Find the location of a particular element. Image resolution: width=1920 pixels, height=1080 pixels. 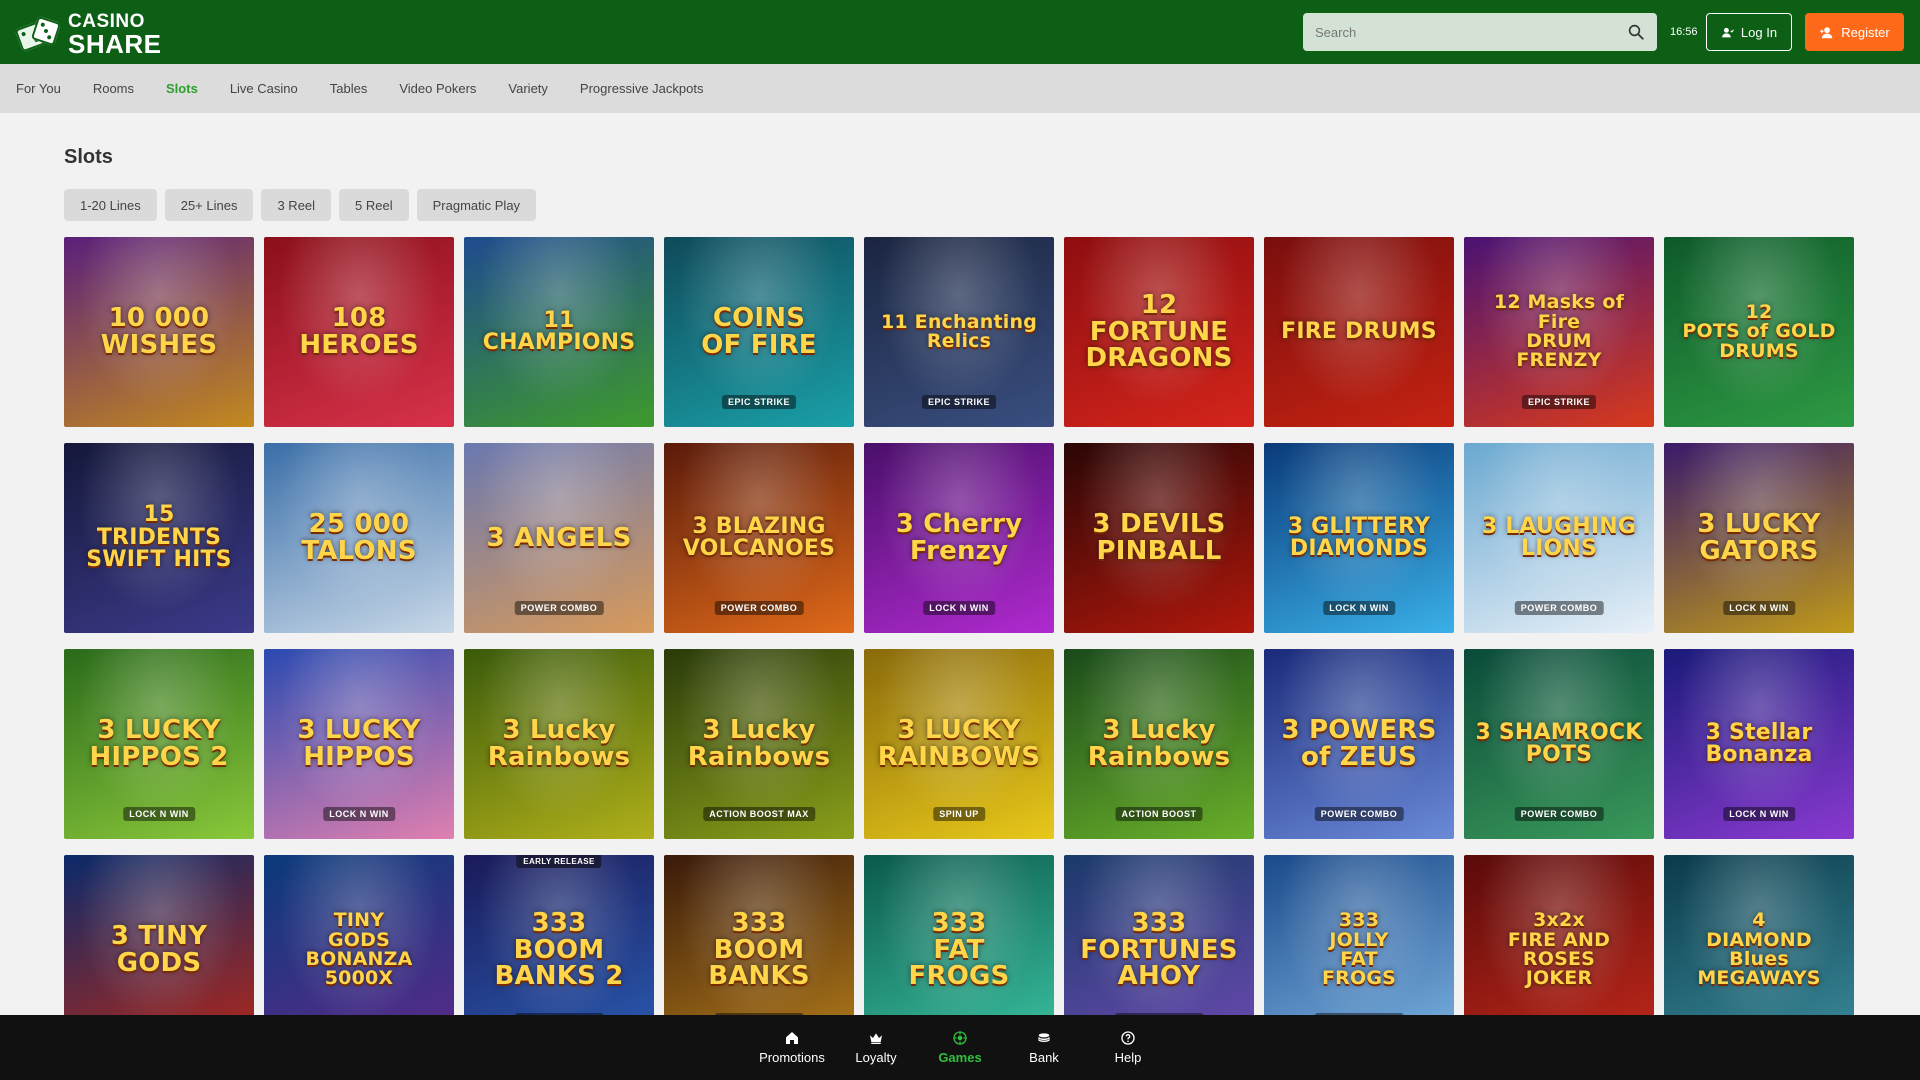

bank-icon is located at coordinates (1044, 1038).